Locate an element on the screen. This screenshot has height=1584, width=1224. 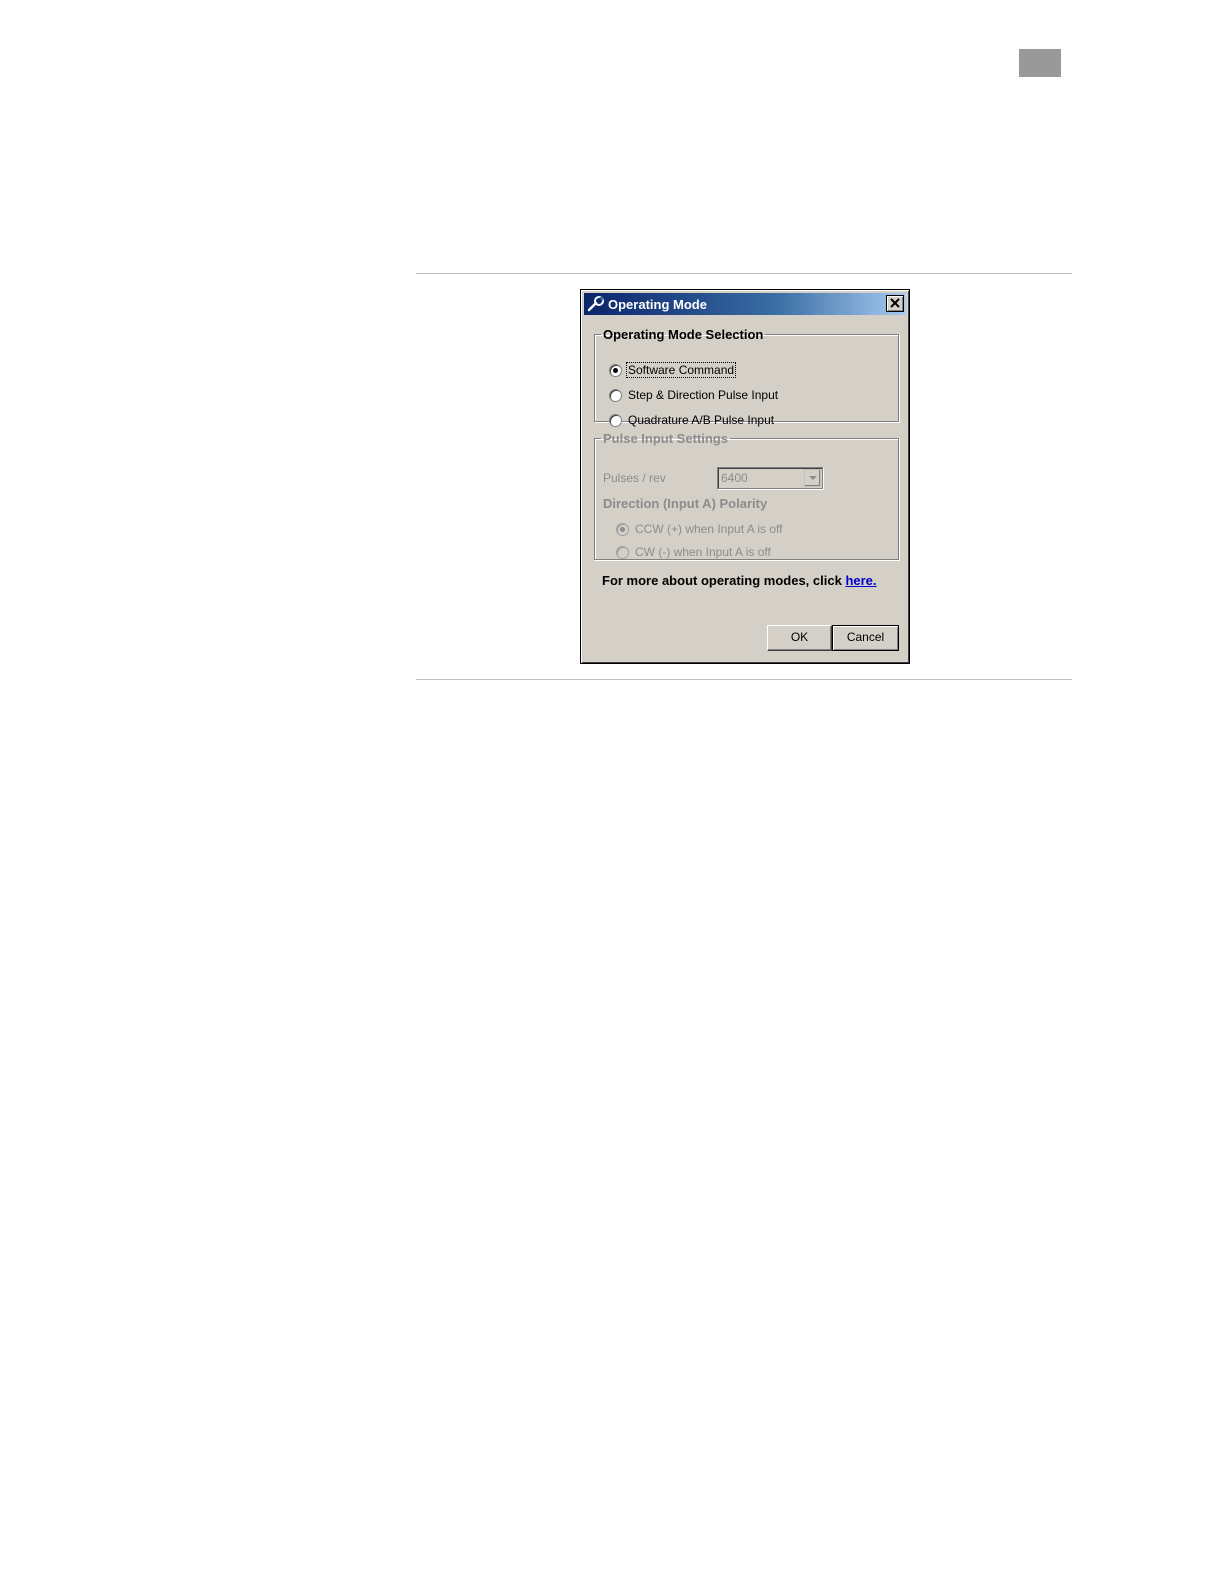
radio-cw-polarity: CW (-) when Input A is off is located at coordinates (716, 553).